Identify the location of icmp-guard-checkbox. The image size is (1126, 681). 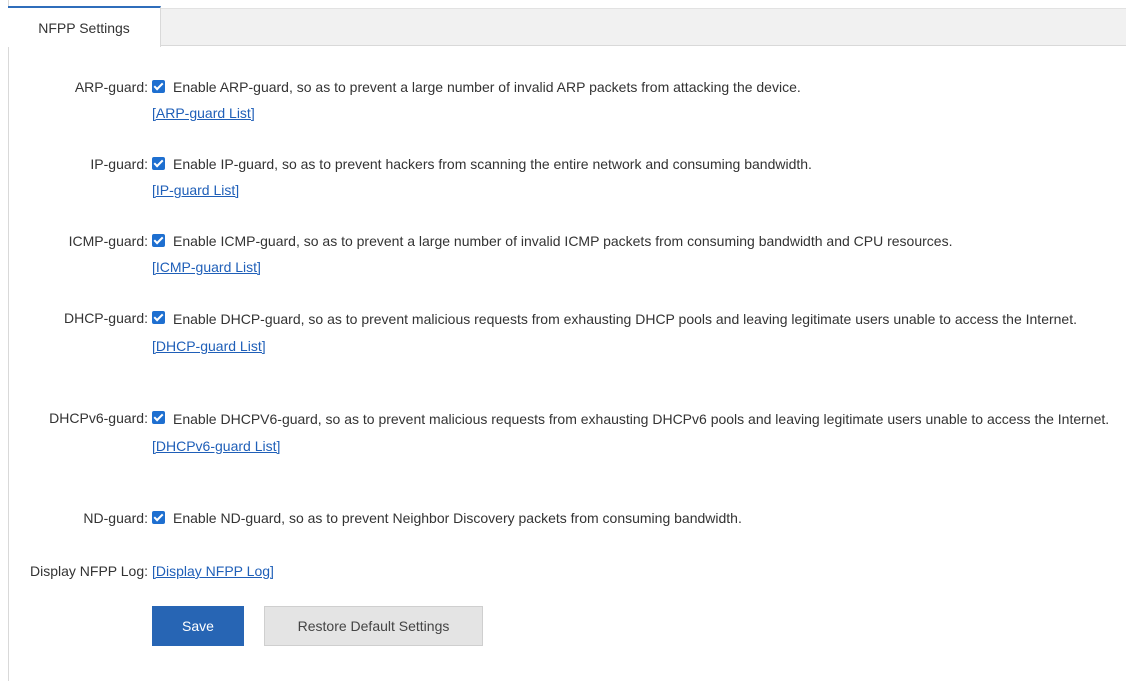
(158, 240).